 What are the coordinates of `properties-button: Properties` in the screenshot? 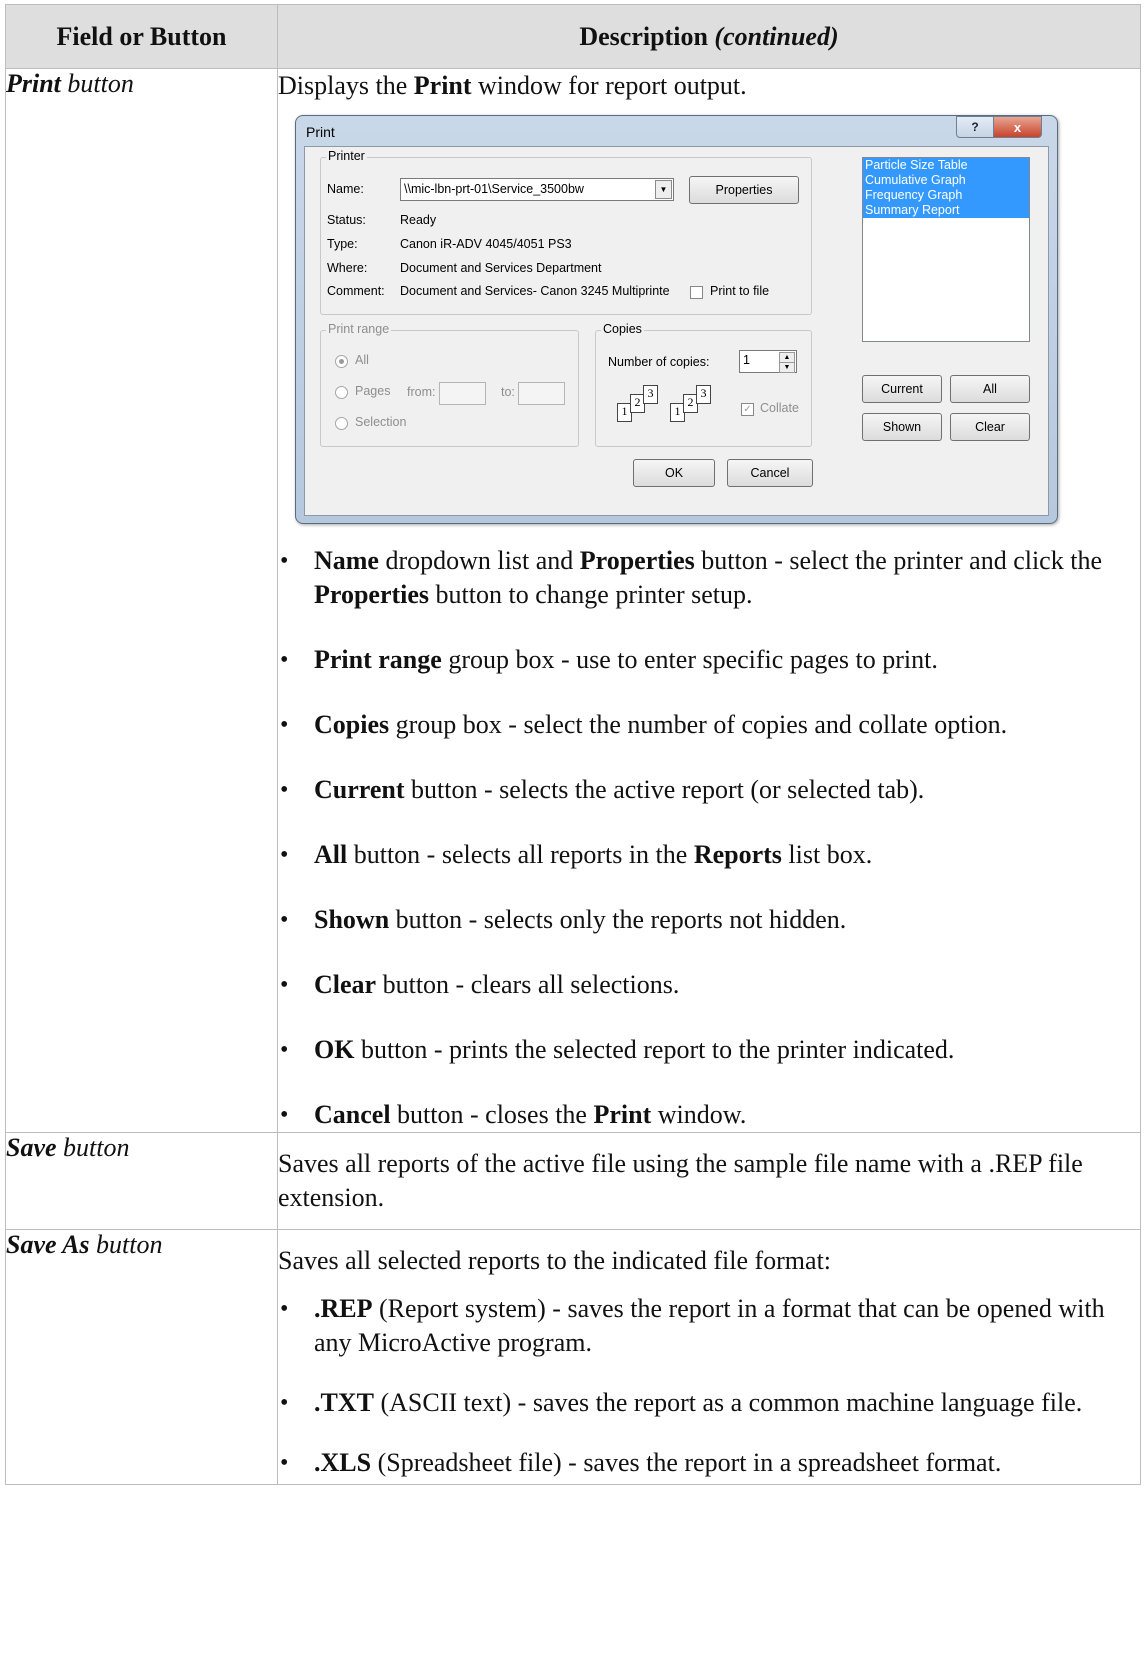 It's located at (744, 190).